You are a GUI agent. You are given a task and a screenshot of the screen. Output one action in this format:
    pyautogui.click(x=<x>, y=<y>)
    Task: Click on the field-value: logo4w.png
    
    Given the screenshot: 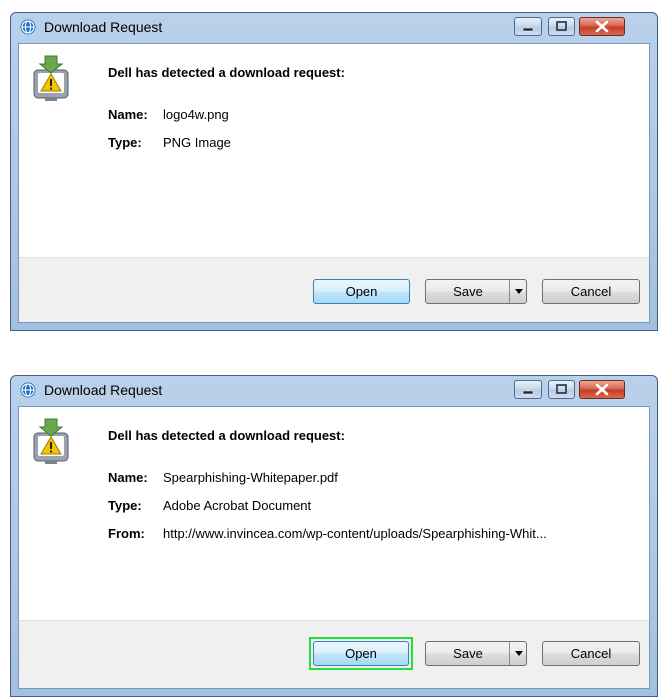 What is the action you would take?
    pyautogui.click(x=196, y=114)
    